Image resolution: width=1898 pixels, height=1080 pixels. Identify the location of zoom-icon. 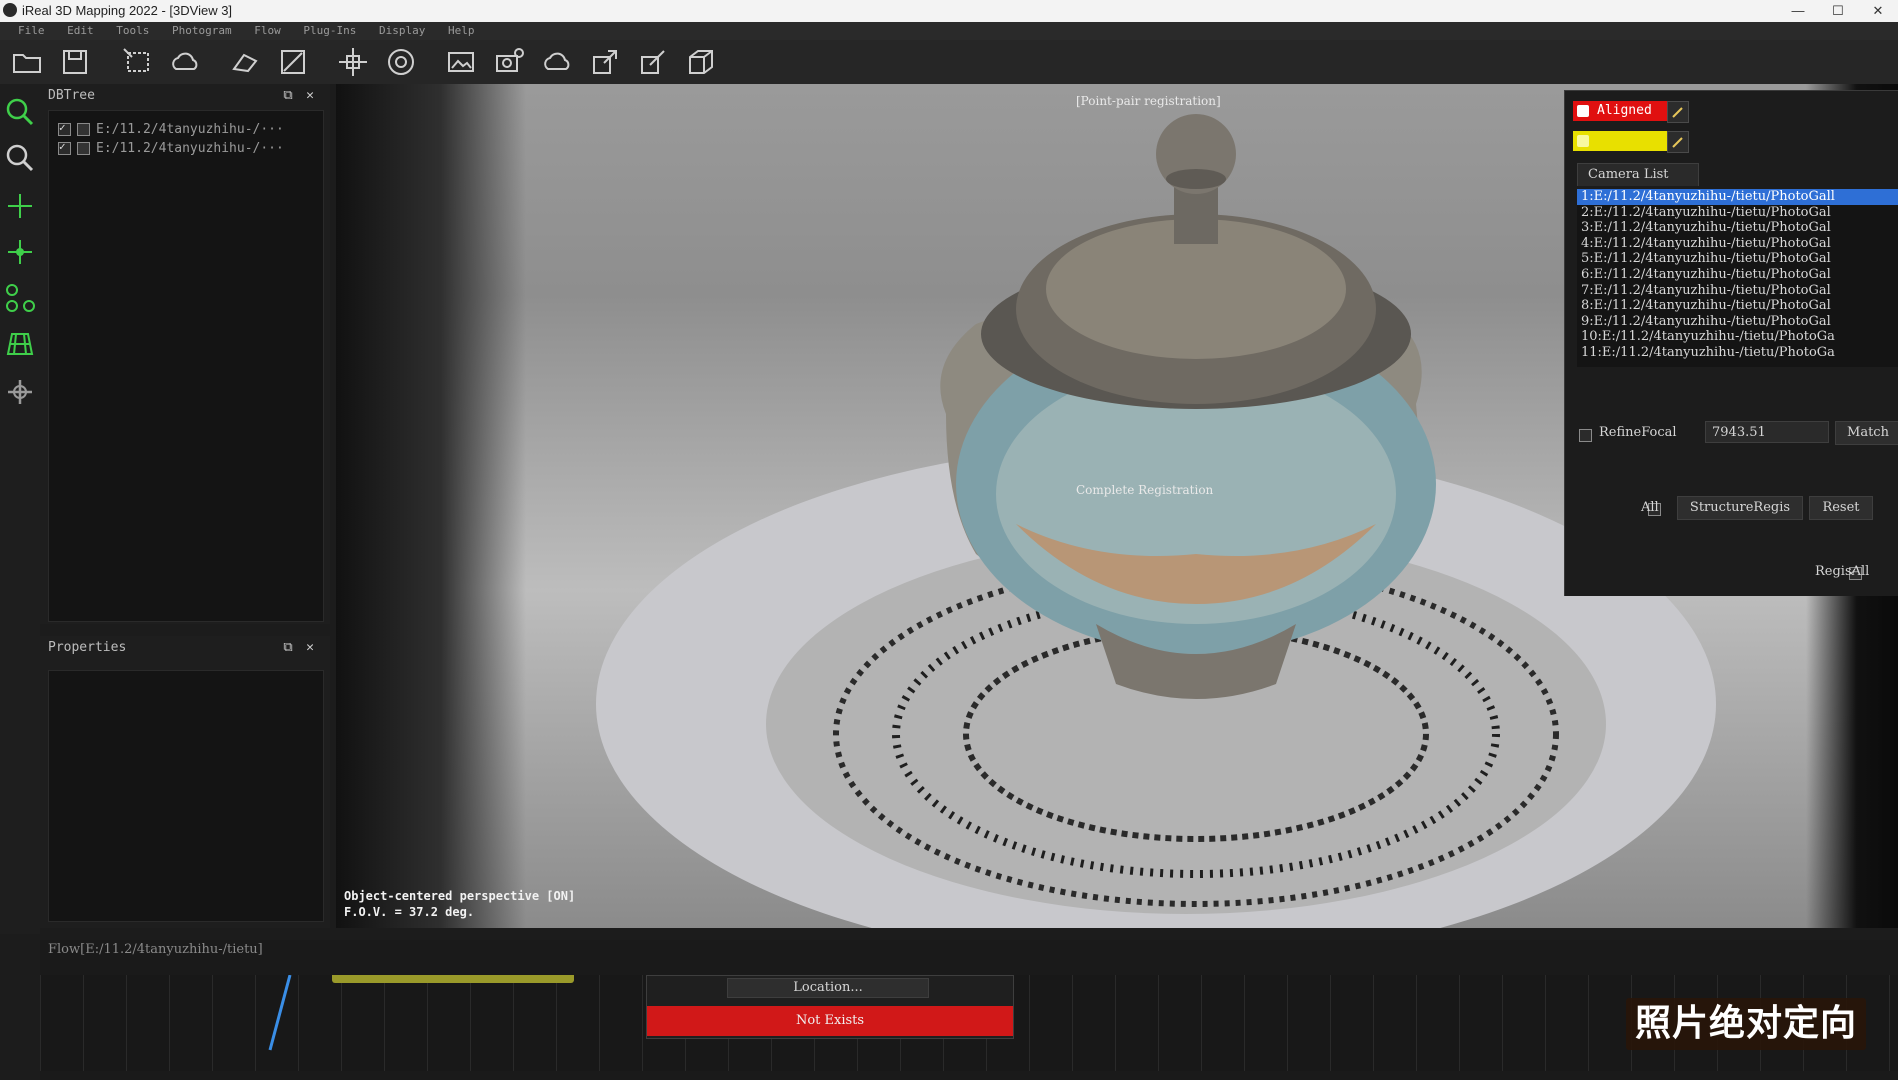
(20, 158).